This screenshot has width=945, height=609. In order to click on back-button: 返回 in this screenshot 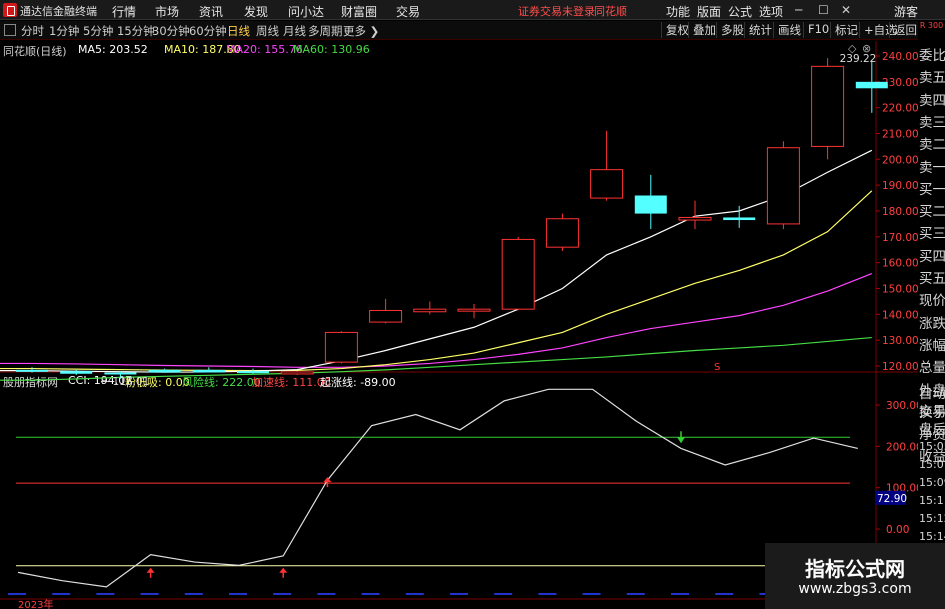, I will do `click(905, 30)`.